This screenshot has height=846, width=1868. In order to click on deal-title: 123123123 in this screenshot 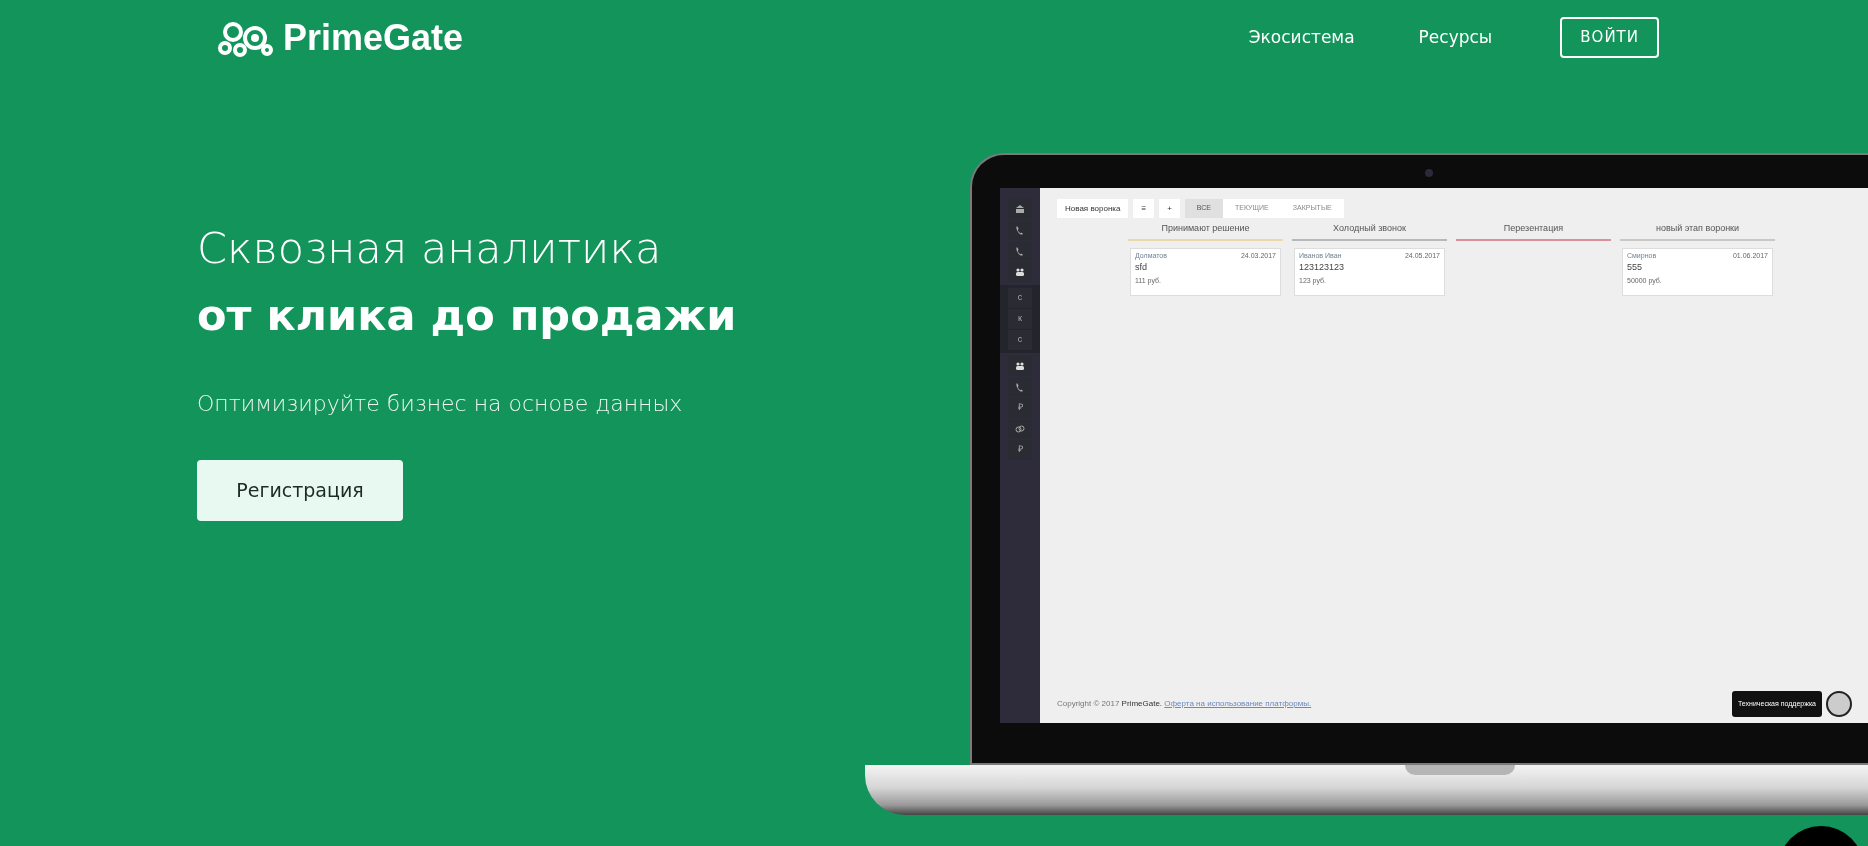, I will do `click(1322, 268)`.